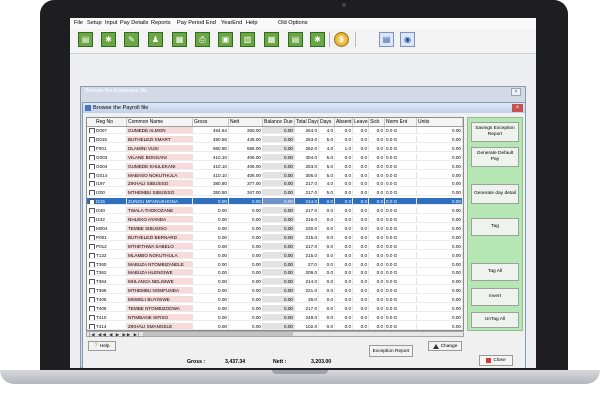  What do you see at coordinates (211, 148) in the screenshot?
I see `table-cell: 560.60` at bounding box center [211, 148].